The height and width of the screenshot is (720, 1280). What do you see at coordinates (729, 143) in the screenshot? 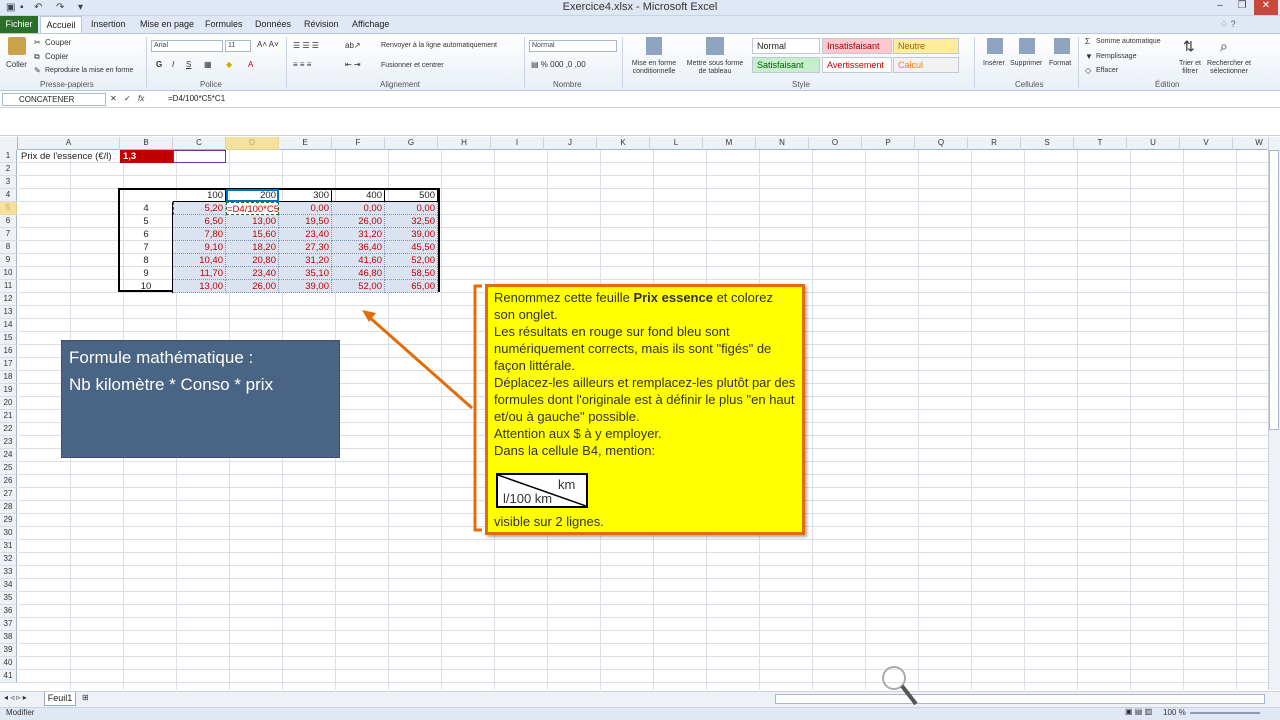
I see `column-header-m: M` at bounding box center [729, 143].